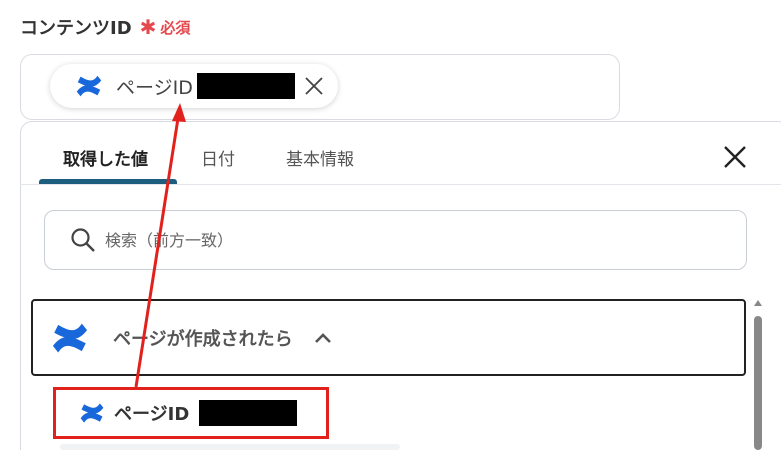 This screenshot has width=781, height=450. Describe the element at coordinates (194, 86) in the screenshot. I see `selected-value-chip: ページID` at that location.